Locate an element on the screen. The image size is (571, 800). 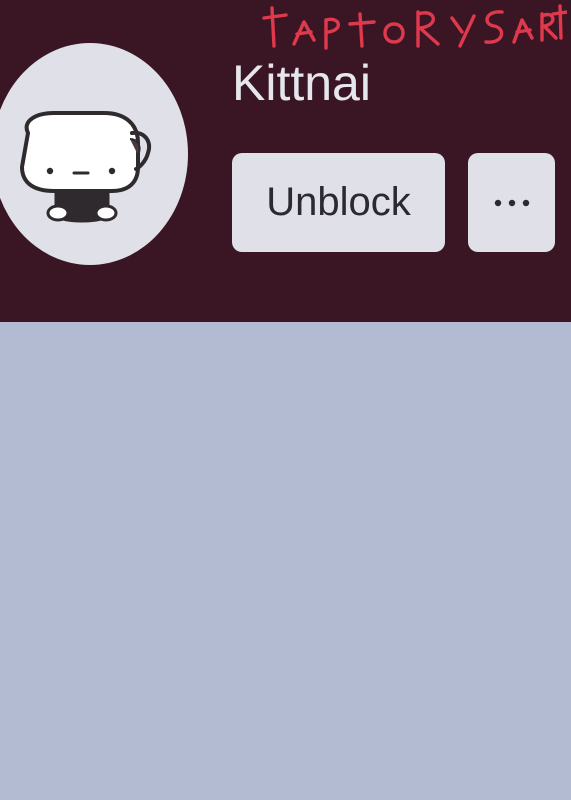
unblock-button: Unblock is located at coordinates (338, 202).